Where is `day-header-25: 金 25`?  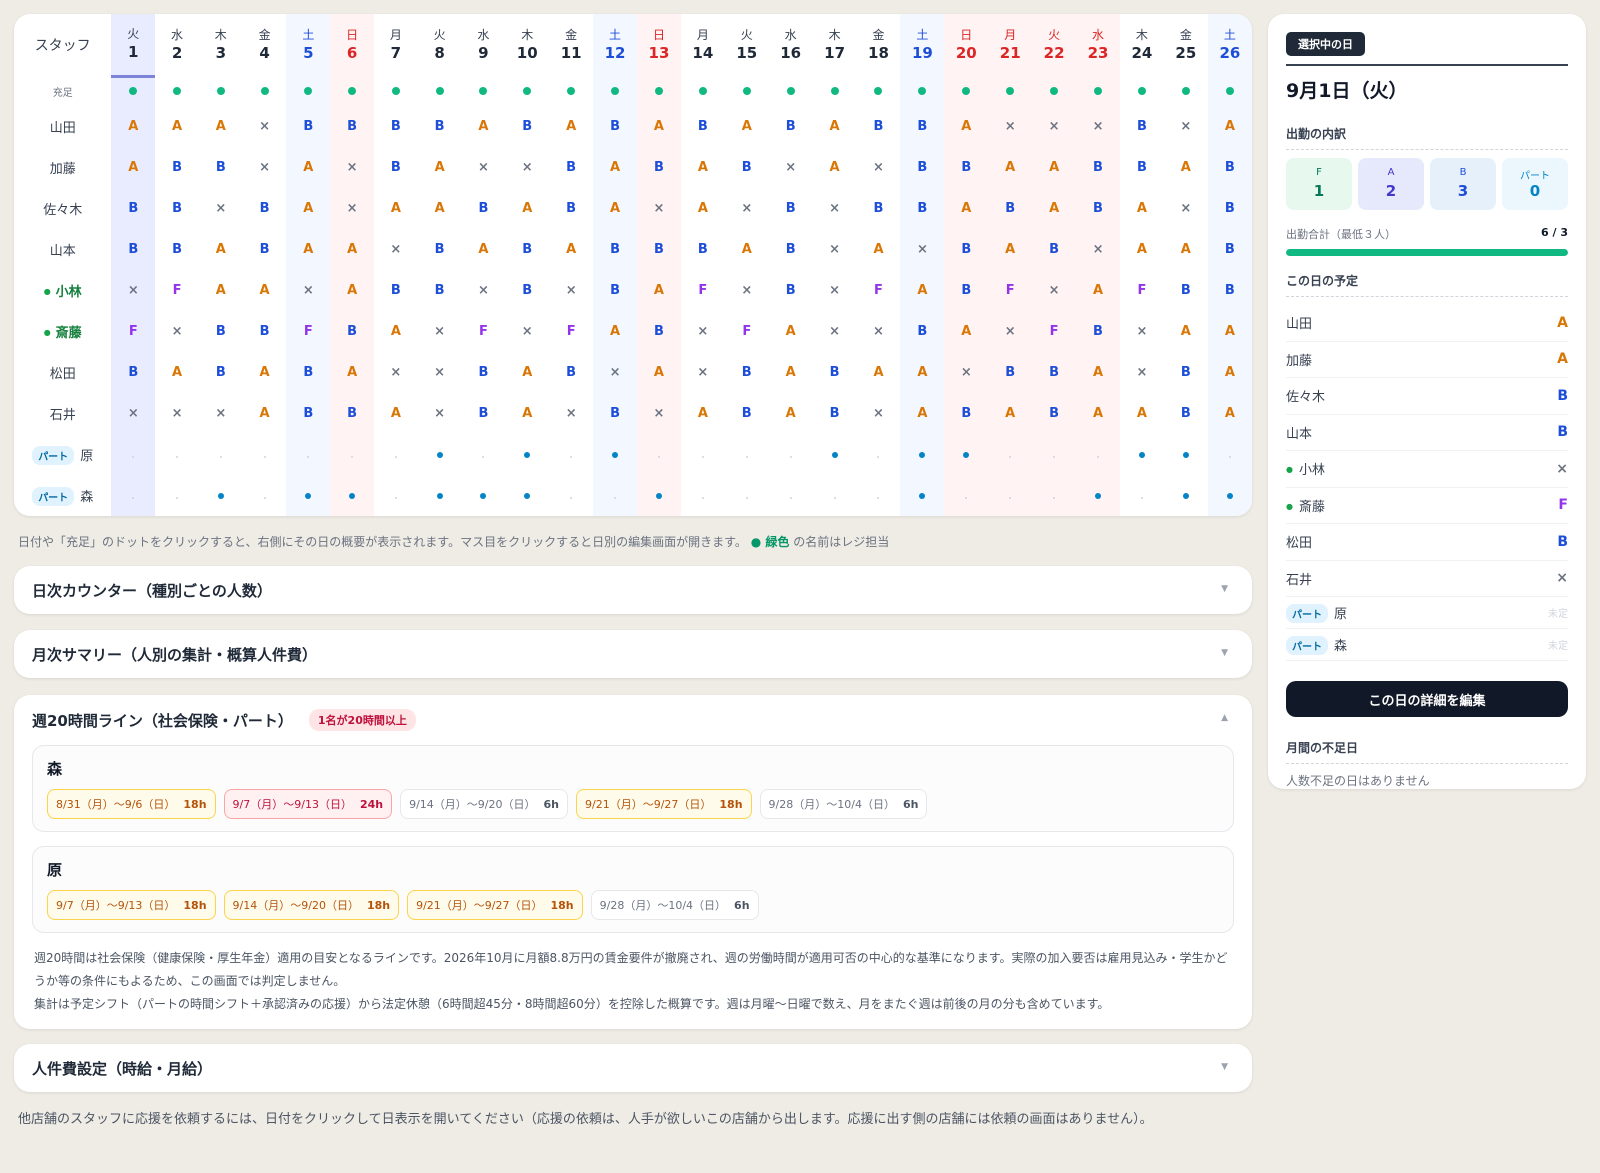
day-header-25: 金 25 is located at coordinates (1186, 45).